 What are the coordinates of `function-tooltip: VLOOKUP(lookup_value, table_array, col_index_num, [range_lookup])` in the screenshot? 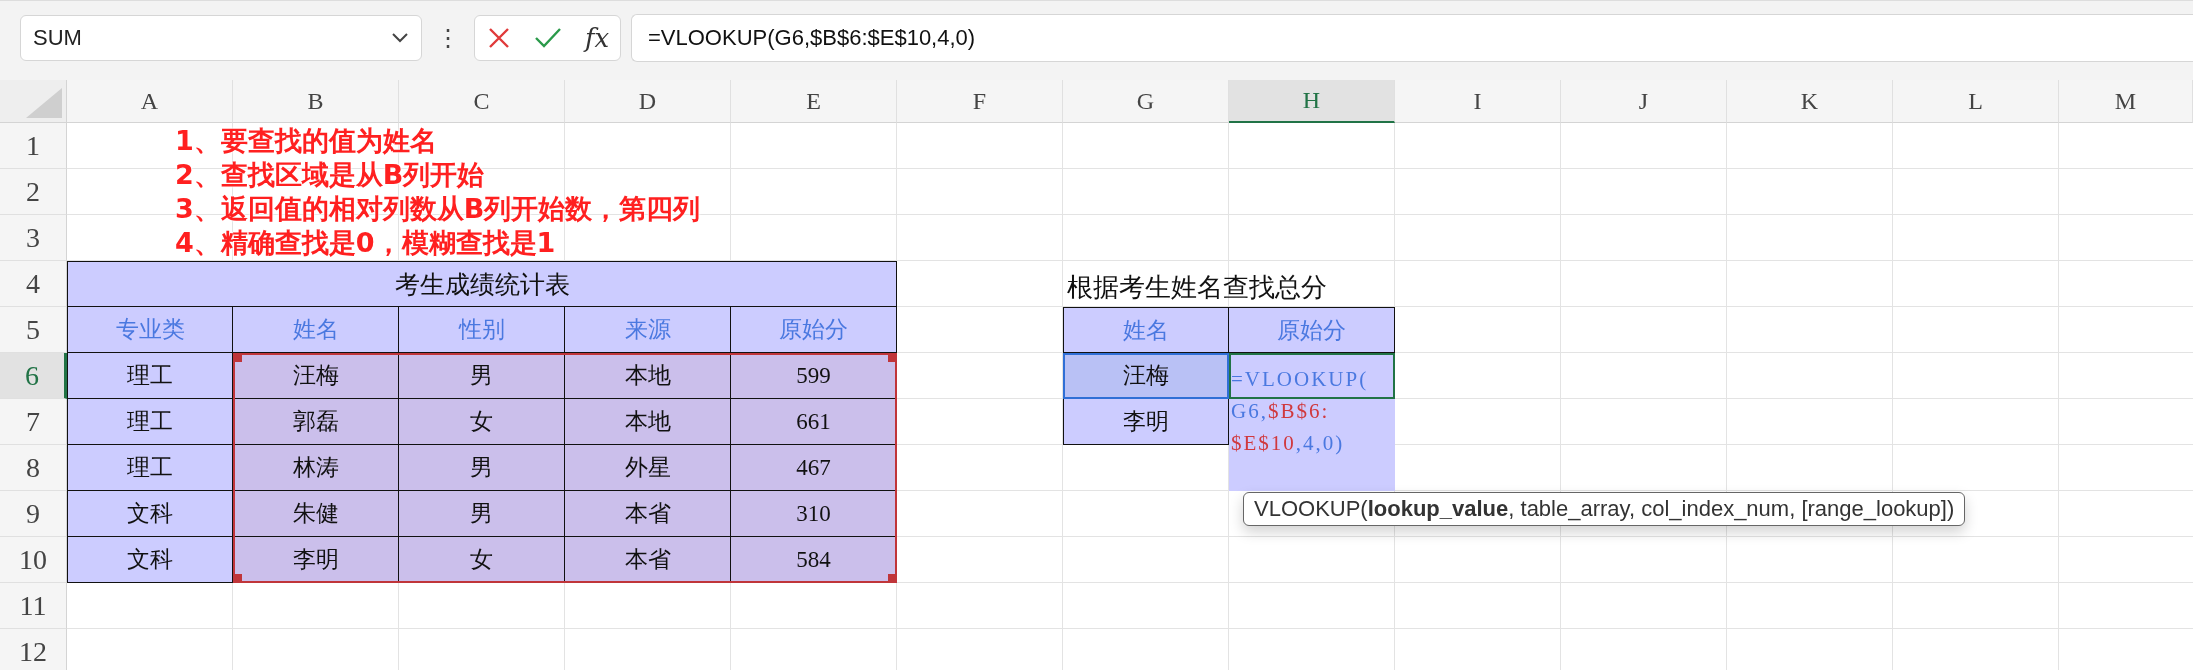 It's located at (1604, 509).